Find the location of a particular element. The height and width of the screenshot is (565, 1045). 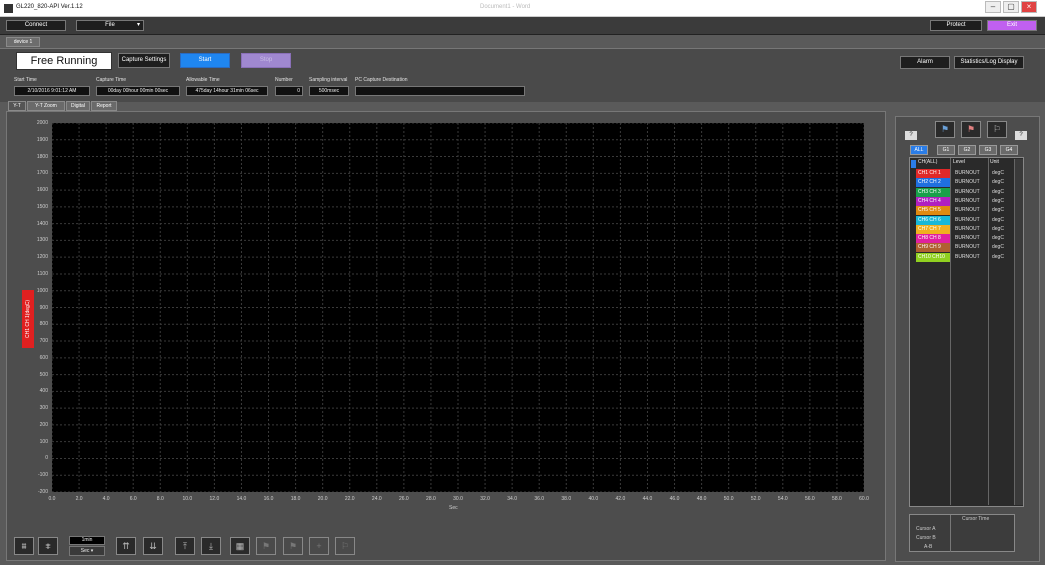

time-unit-value: Sec is located at coordinates (85, 551).